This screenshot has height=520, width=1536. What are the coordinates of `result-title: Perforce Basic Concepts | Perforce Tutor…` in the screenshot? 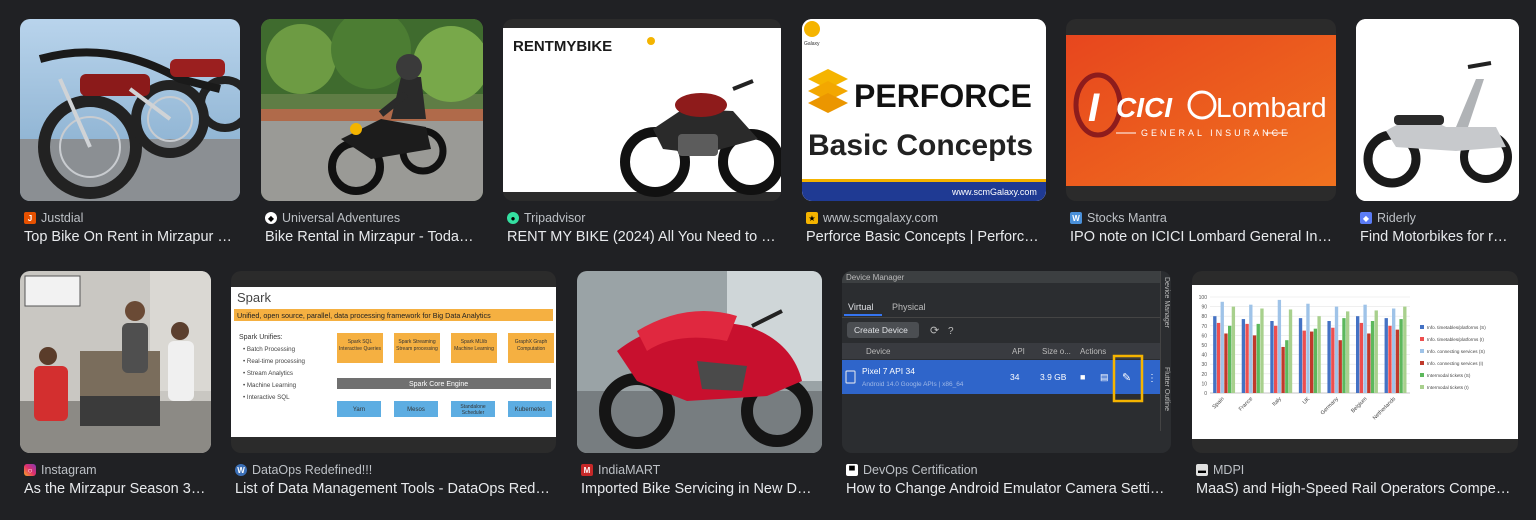 It's located at (925, 237).